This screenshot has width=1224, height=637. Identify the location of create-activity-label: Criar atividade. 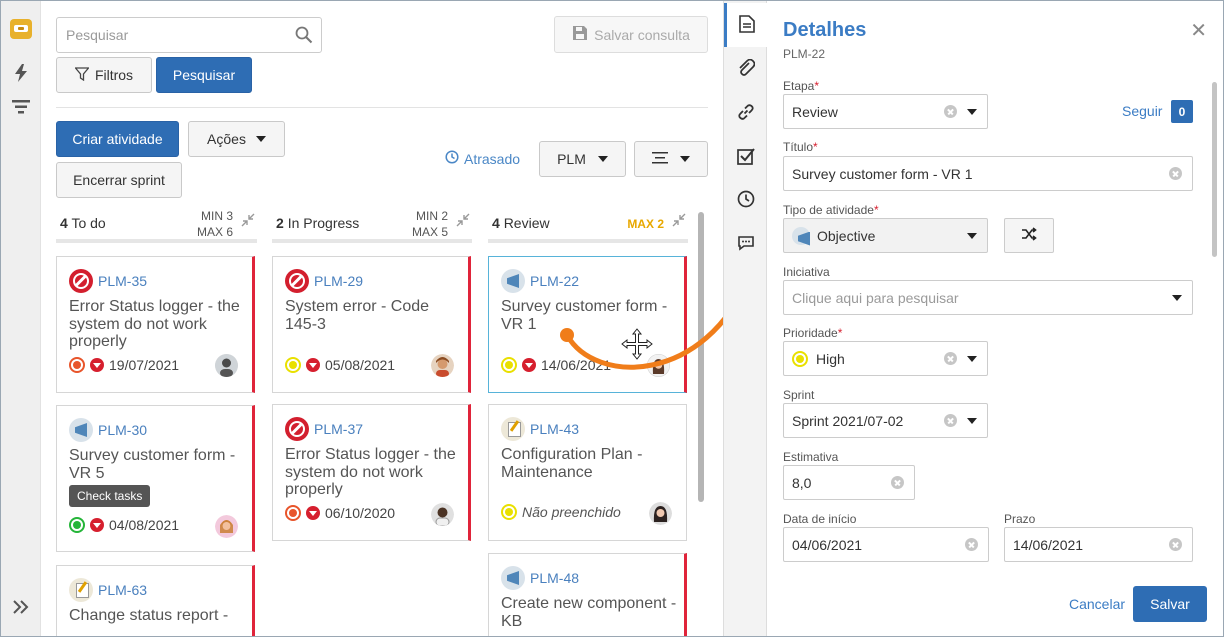
(117, 139).